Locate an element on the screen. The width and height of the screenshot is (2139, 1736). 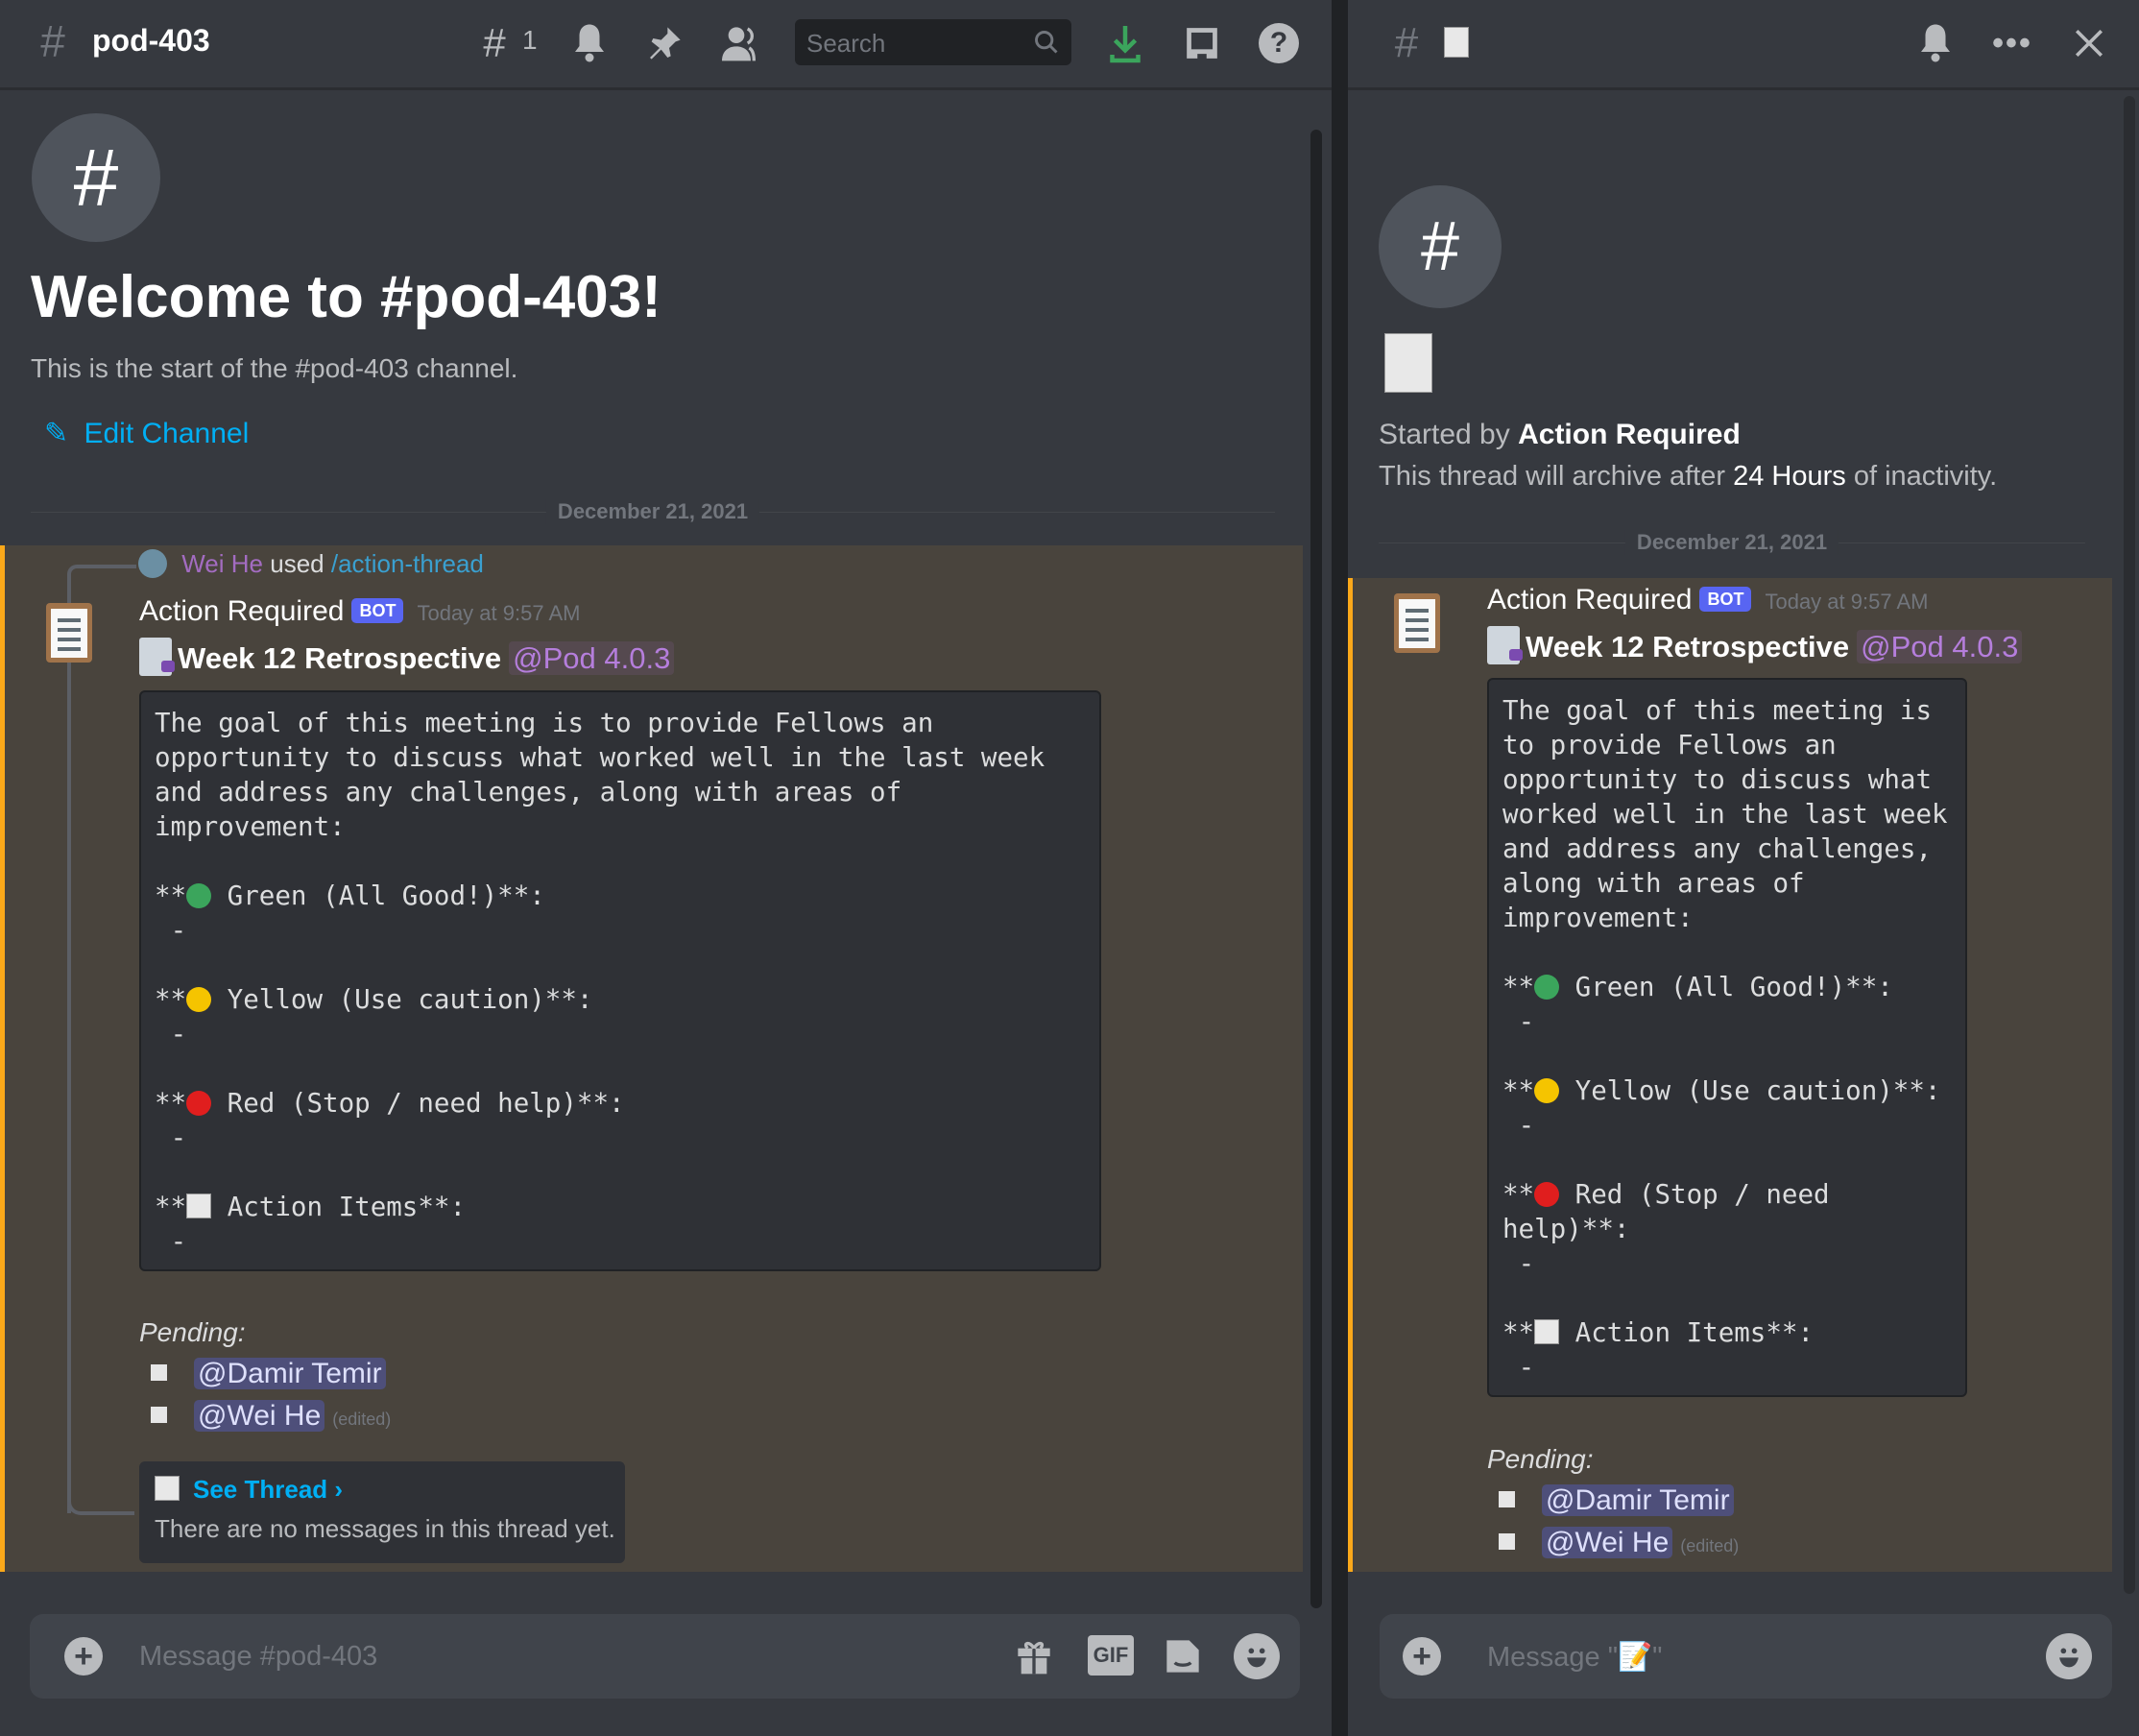
yellow-circle-icon is located at coordinates (199, 999).